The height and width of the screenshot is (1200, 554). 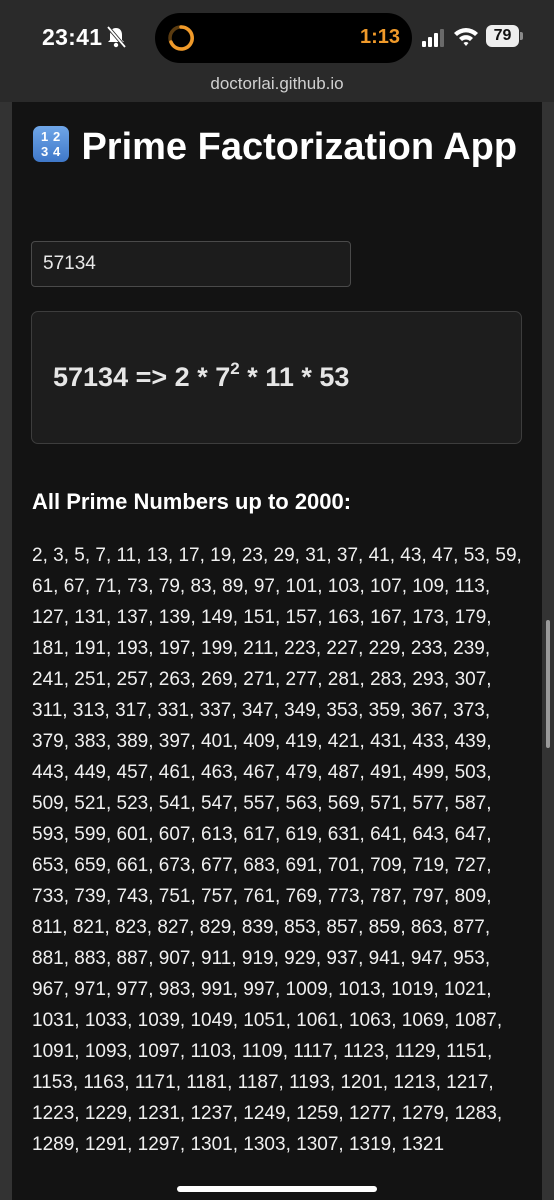 What do you see at coordinates (283, 38) in the screenshot?
I see `dynamic-island: 1:13` at bounding box center [283, 38].